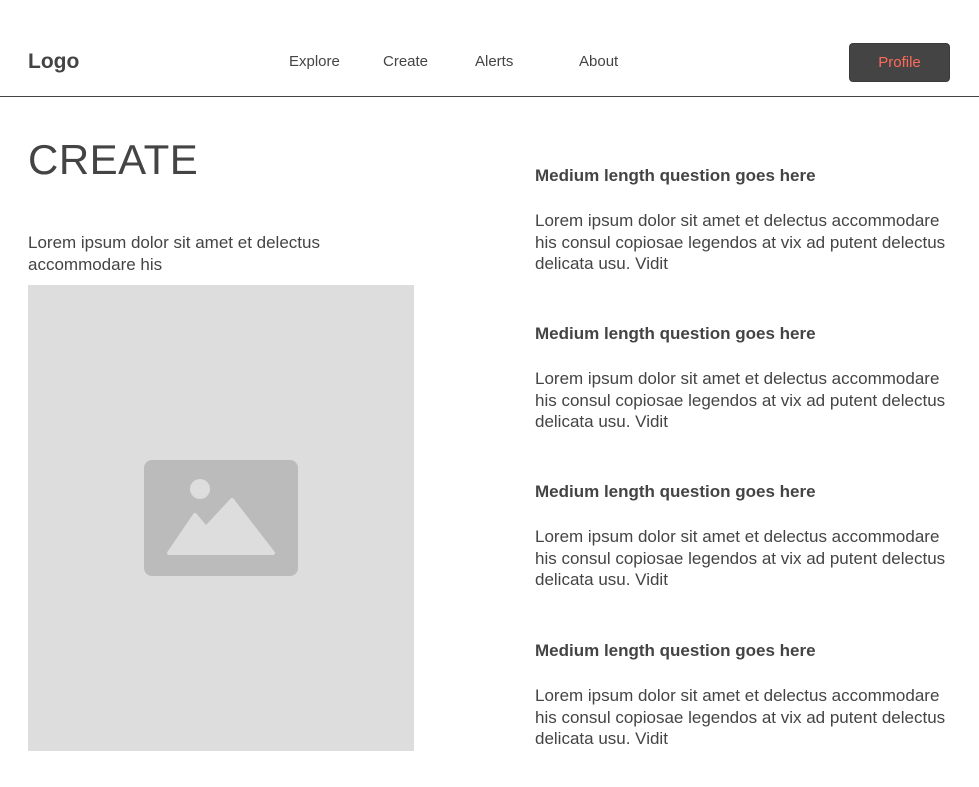  What do you see at coordinates (314, 62) in the screenshot?
I see `nav-link-explore: Explore` at bounding box center [314, 62].